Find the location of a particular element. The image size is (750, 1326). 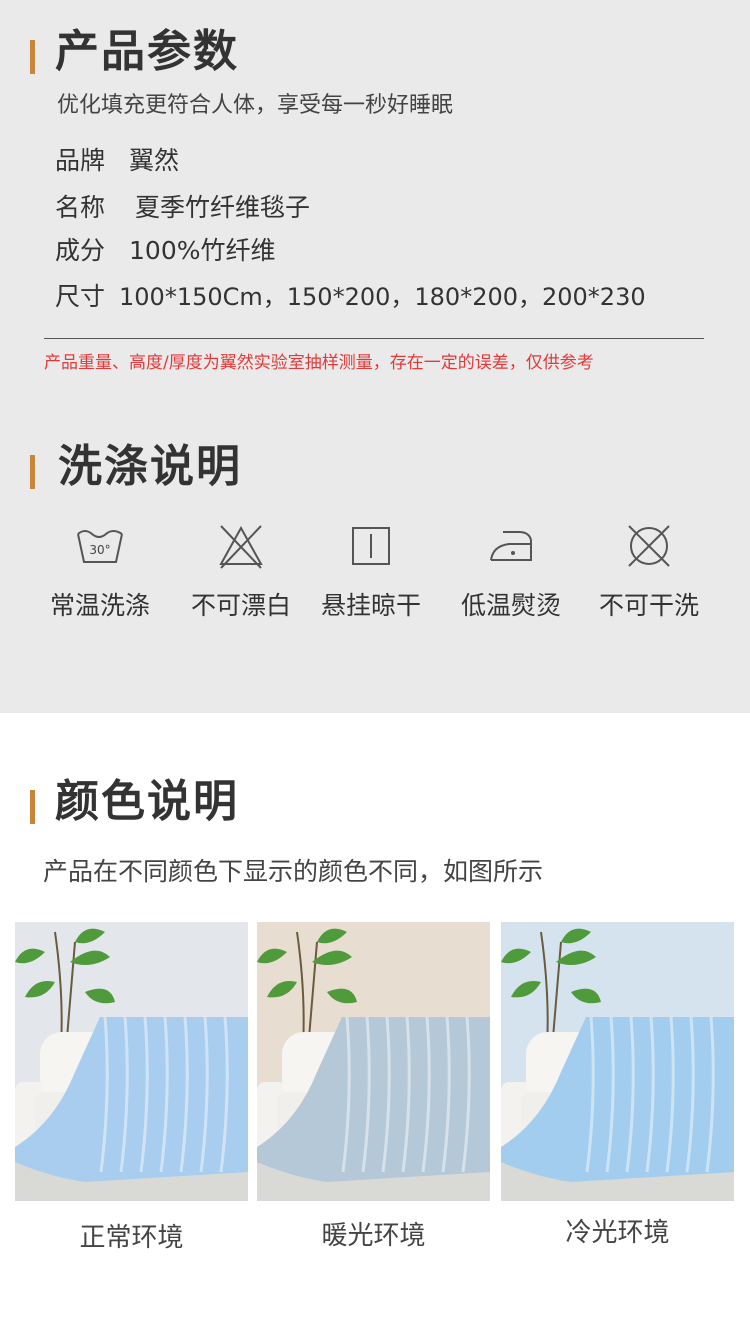

photo-caption: 冷光环境 is located at coordinates (617, 1233).